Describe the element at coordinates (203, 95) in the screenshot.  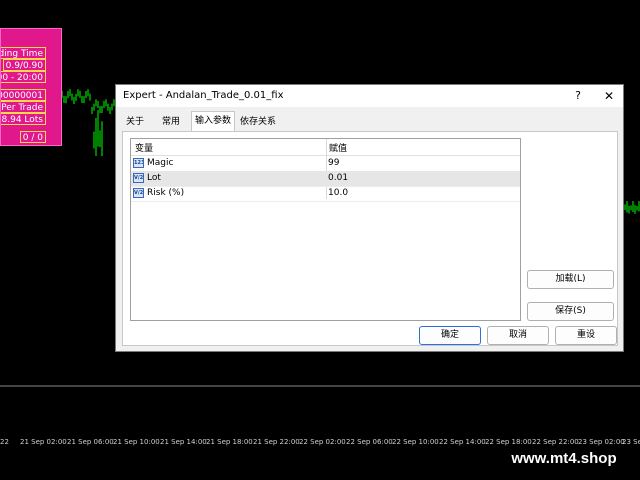
I see `dialog-title: Expert - Andalan_Trade_0.01_fix` at that location.